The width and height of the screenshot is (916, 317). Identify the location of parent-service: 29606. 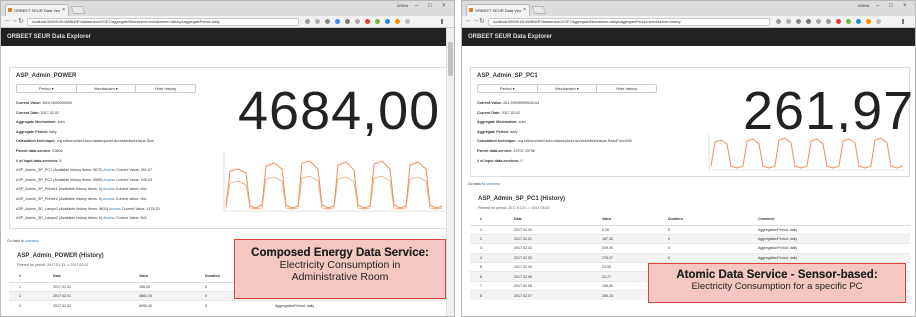
(57, 150).